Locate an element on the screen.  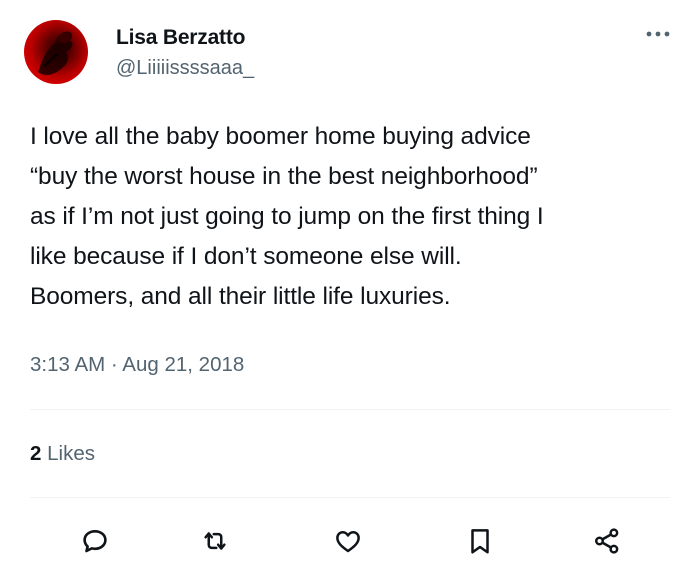
likes-count: 2 is located at coordinates (36, 453).